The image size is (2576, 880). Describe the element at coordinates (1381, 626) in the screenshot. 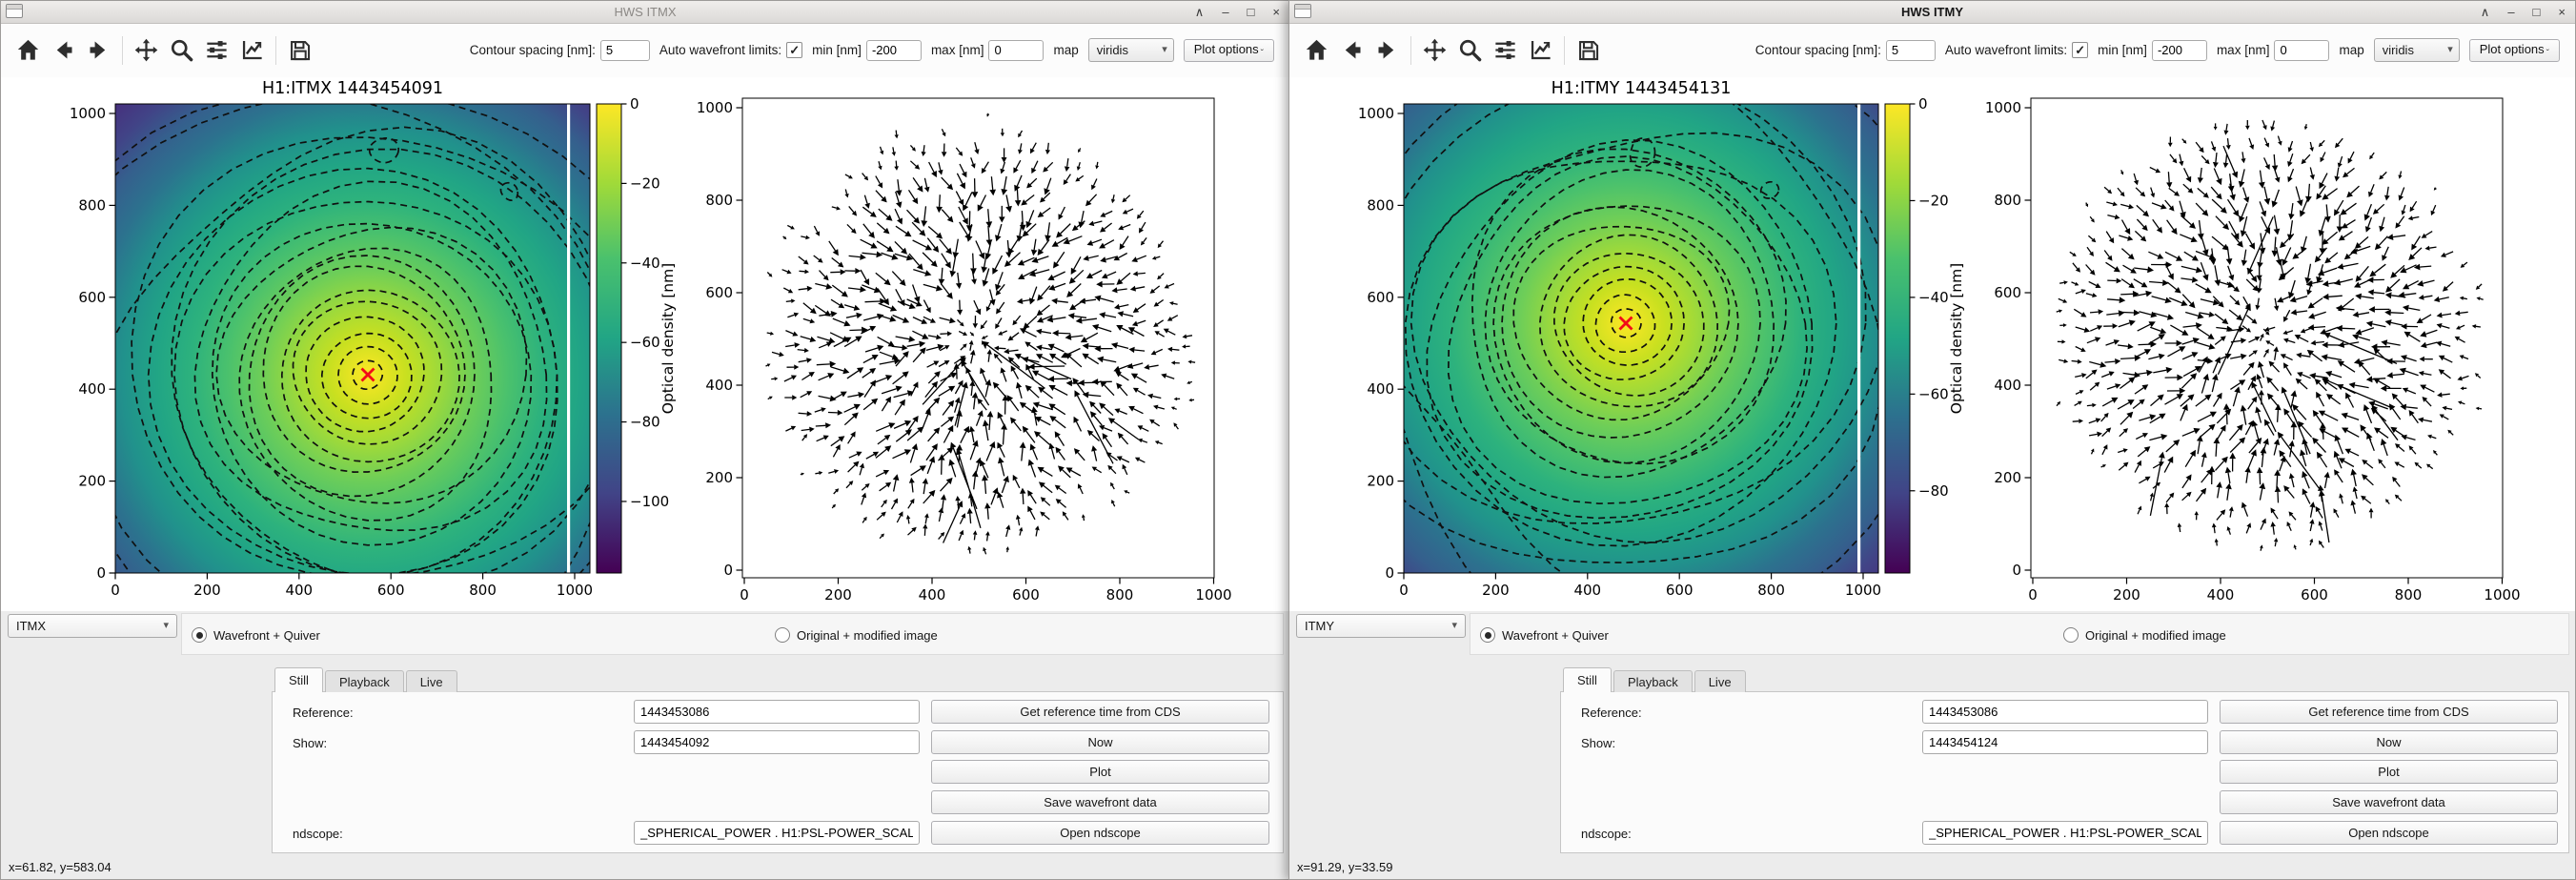

I see `optic-select: ITMY ▾` at that location.